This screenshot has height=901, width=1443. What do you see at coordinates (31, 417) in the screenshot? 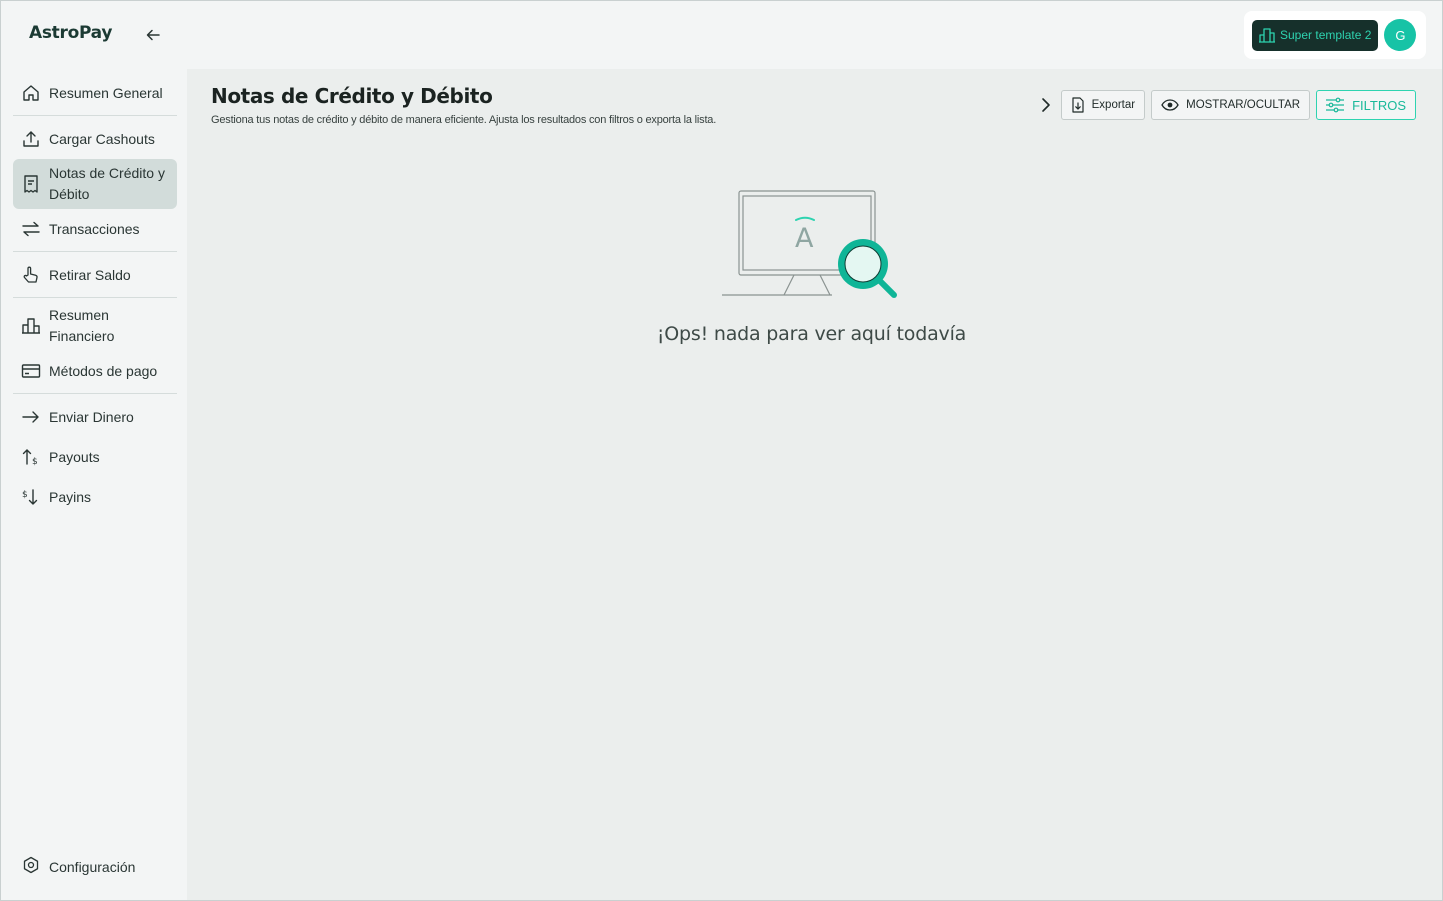
I see `arrow-right-icon` at bounding box center [31, 417].